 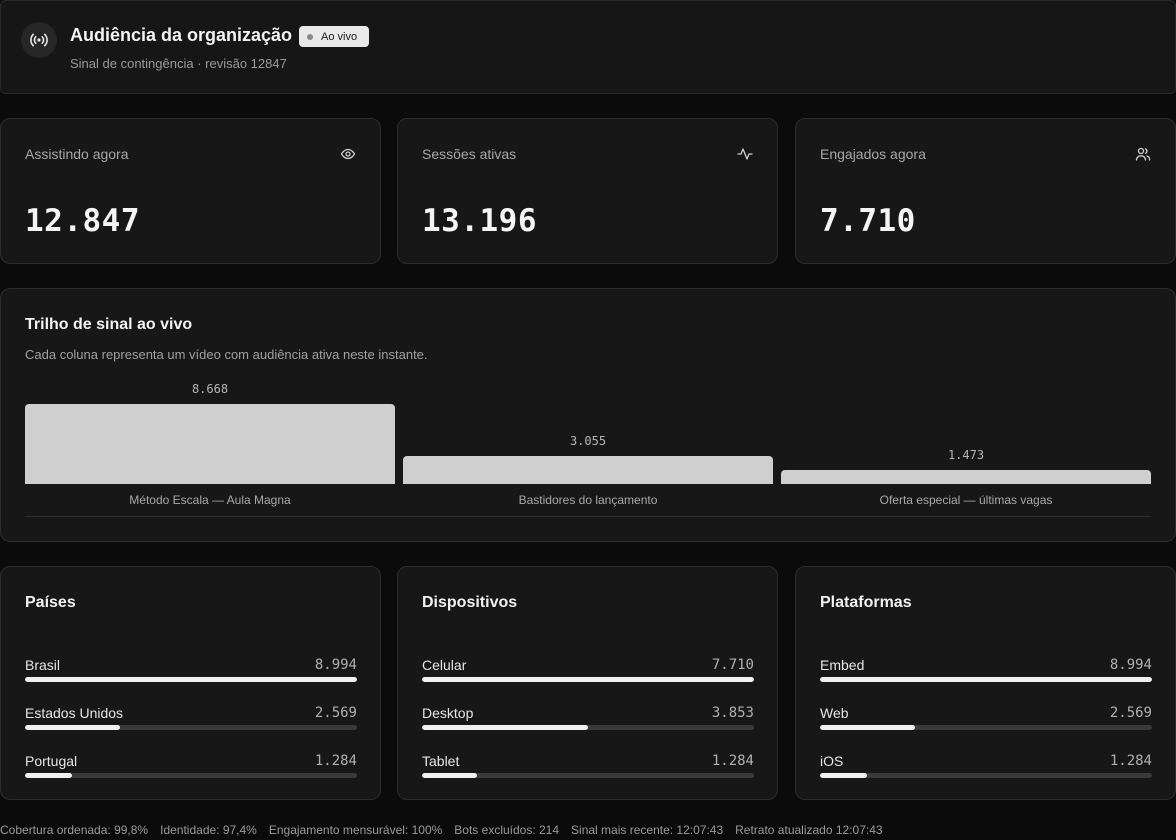 I want to click on live-status-label: Ao vivo, so click(x=339, y=36).